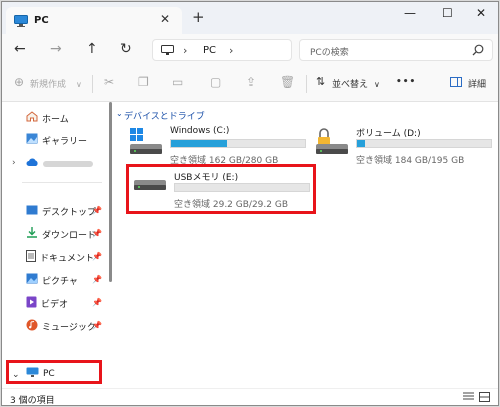 This screenshot has height=407, width=500. What do you see at coordinates (65, 141) in the screenshot?
I see `sidebar-item-label: ギャラリー` at bounding box center [65, 141].